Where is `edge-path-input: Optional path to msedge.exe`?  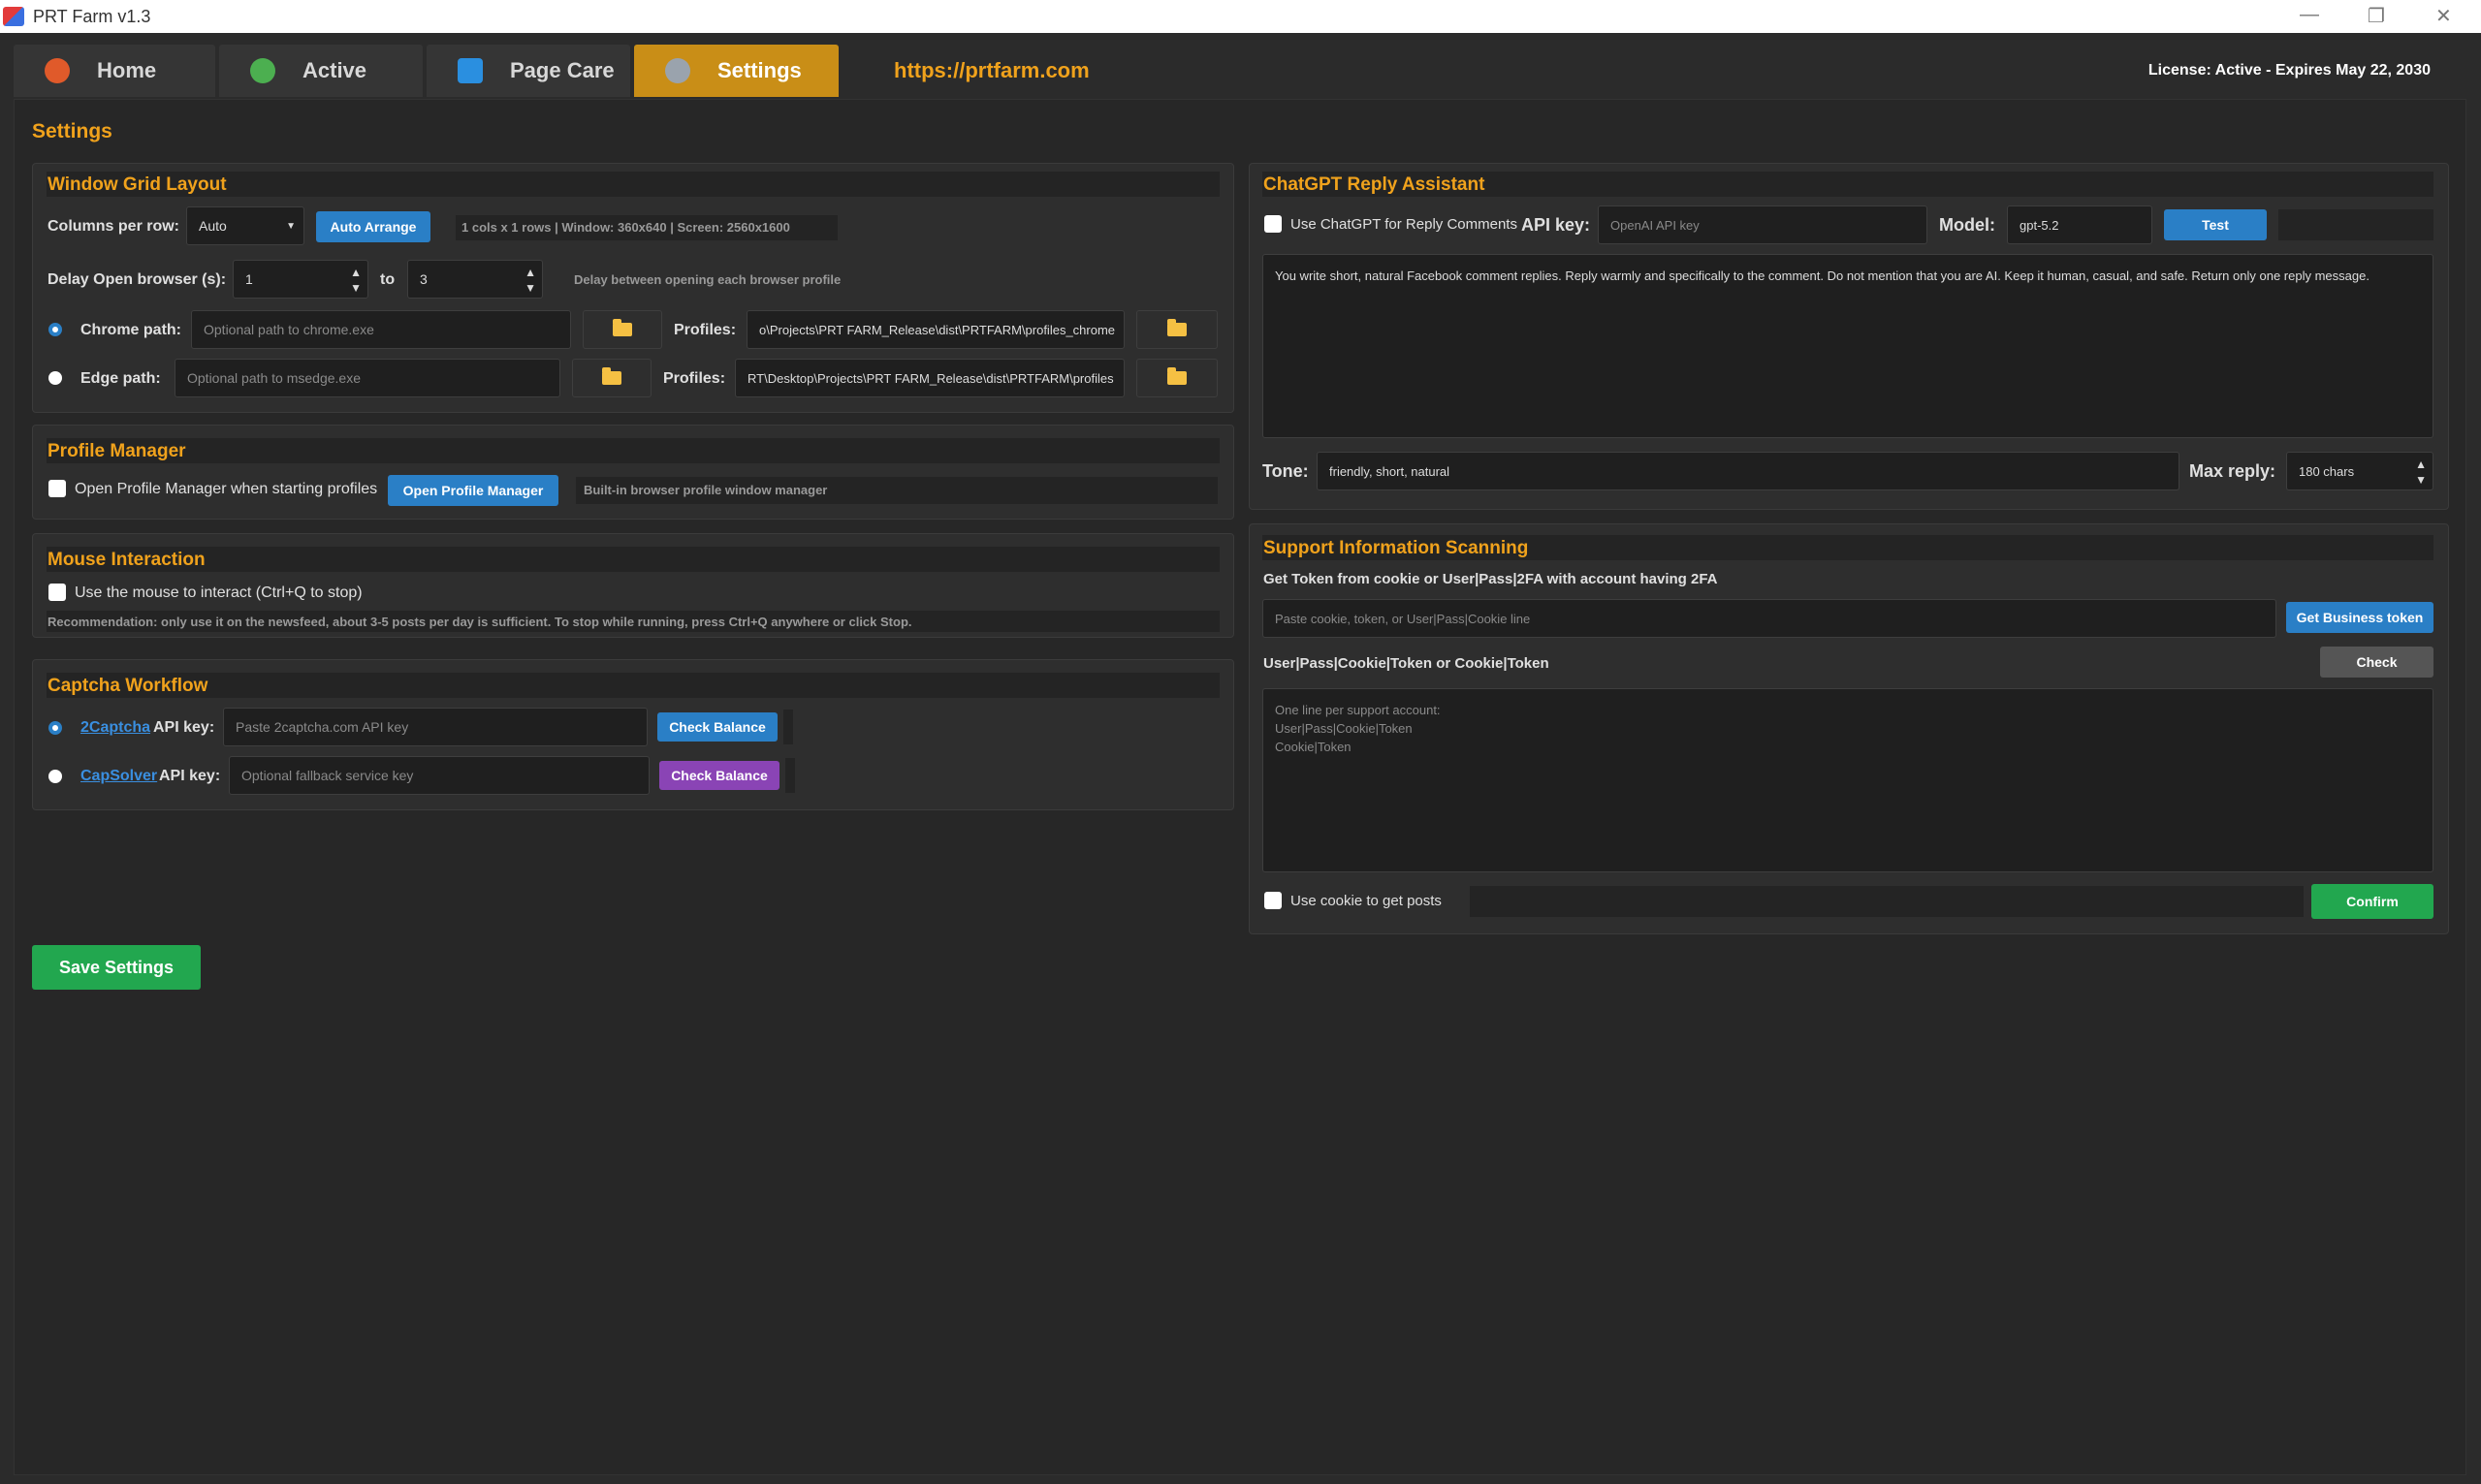
edge-path-input: Optional path to msedge.exe is located at coordinates (367, 378).